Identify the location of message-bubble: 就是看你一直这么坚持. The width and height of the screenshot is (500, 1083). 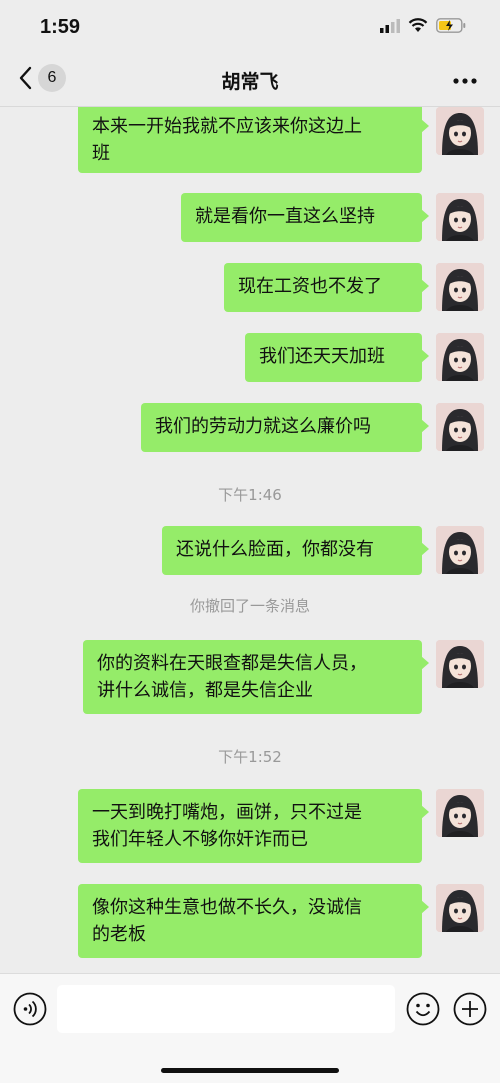
(305, 217).